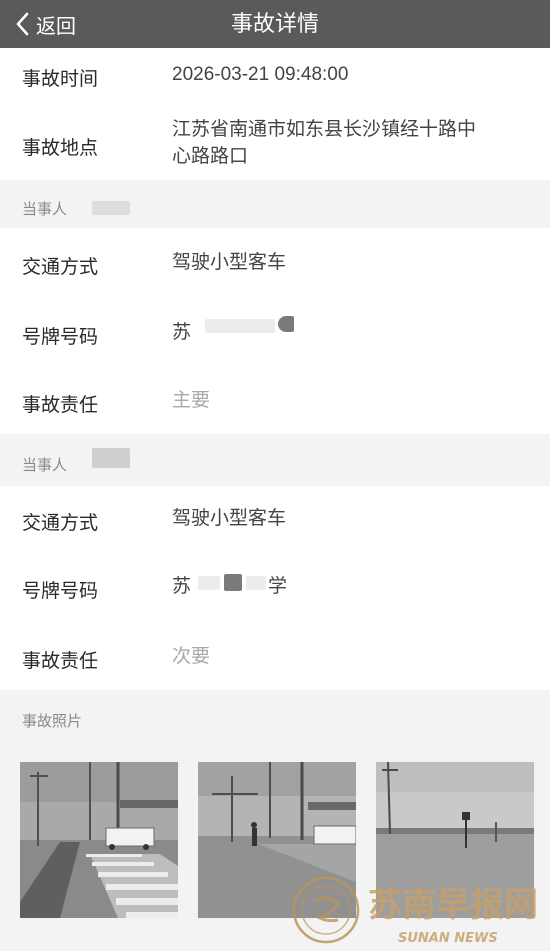 This screenshot has height=951, width=550. I want to click on page-title: 事故详情, so click(274, 23).